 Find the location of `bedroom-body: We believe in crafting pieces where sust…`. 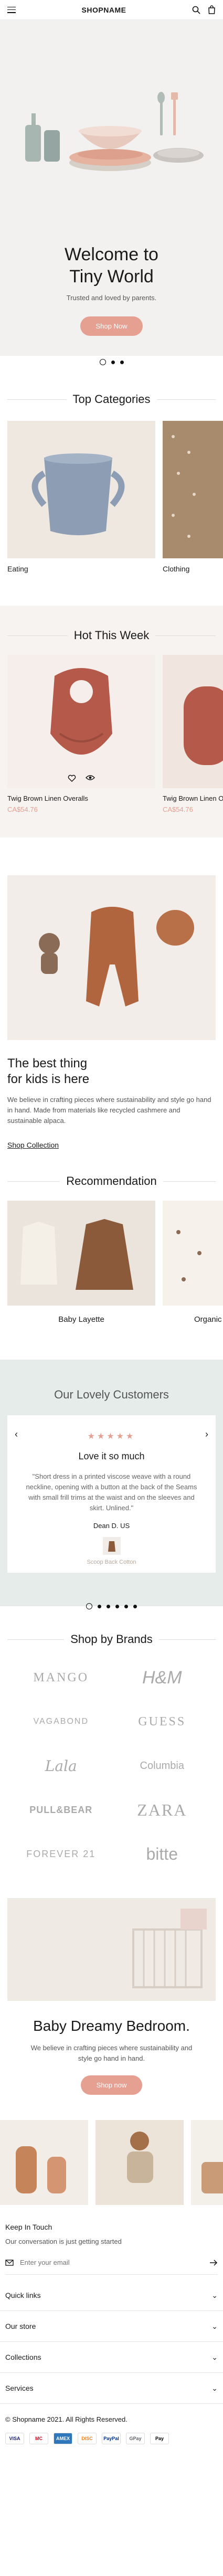

bedroom-body: We believe in crafting pieces where sust… is located at coordinates (111, 2053).